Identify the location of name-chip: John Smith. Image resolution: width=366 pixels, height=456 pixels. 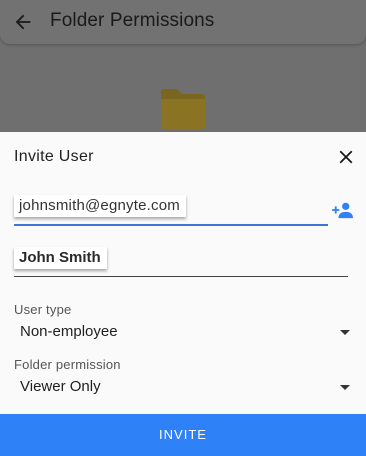
(60, 258).